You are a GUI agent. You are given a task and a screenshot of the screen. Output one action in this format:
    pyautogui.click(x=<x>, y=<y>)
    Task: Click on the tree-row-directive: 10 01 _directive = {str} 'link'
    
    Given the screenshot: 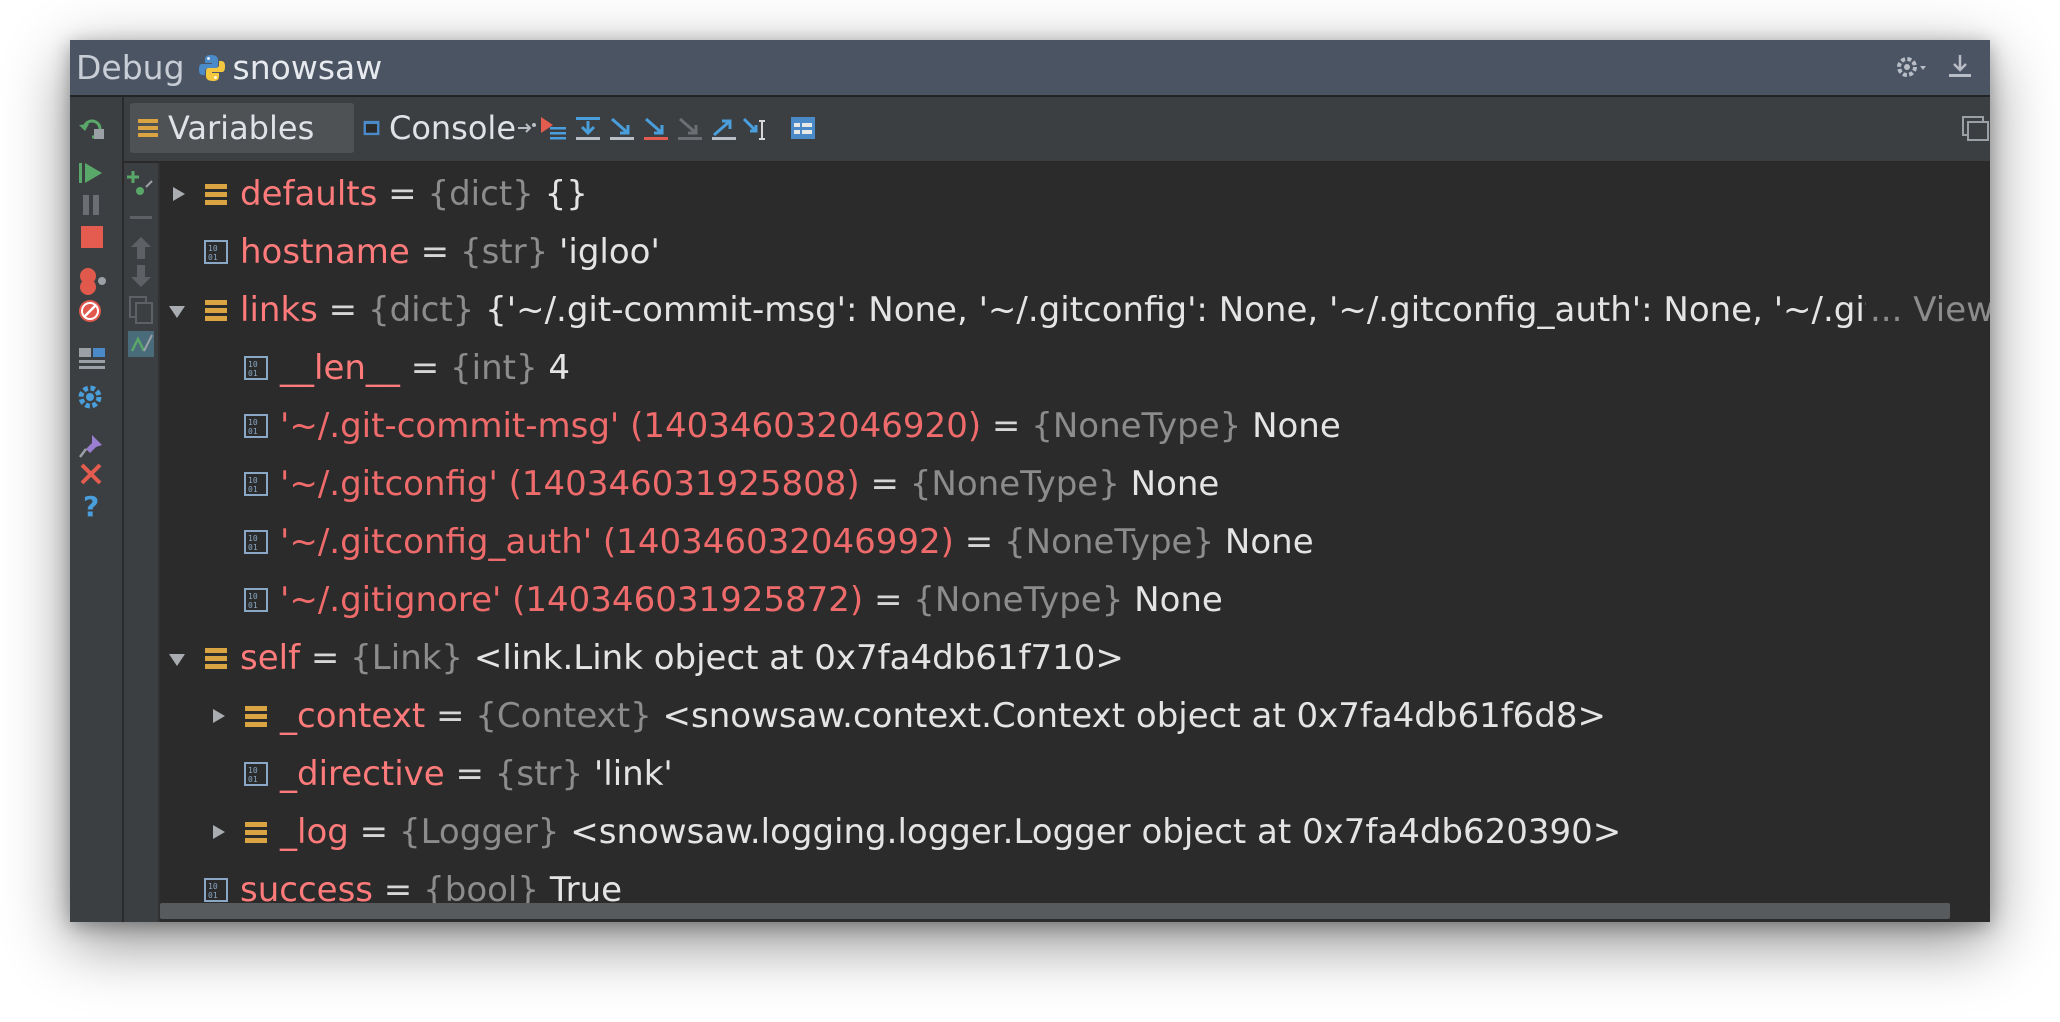 What is the action you would take?
    pyautogui.click(x=1075, y=774)
    